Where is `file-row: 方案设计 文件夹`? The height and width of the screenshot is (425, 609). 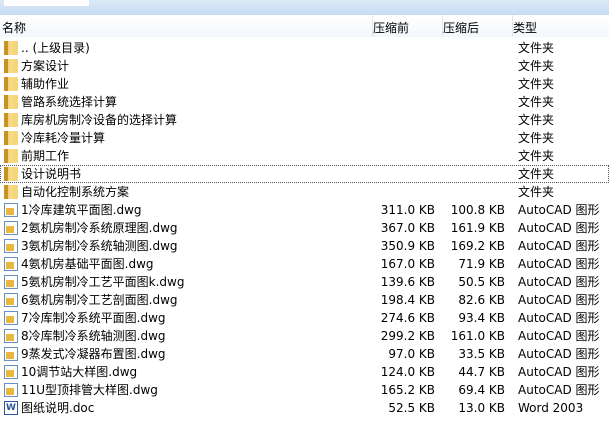
file-row: 方案设计 文件夹 is located at coordinates (304, 66).